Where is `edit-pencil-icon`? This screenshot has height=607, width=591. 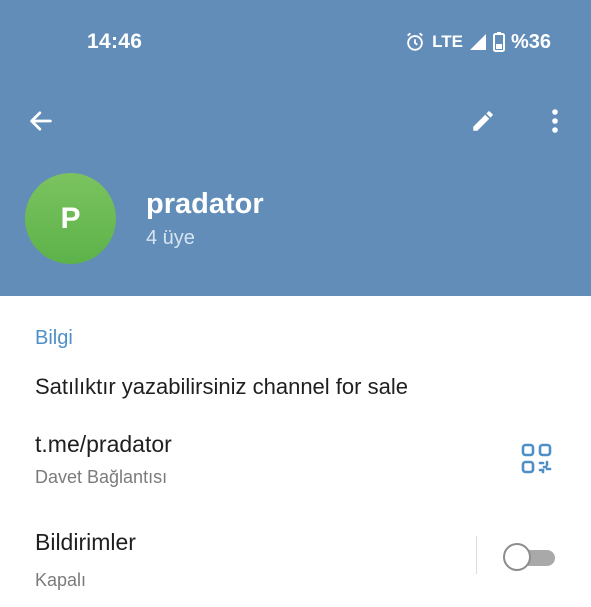 edit-pencil-icon is located at coordinates (483, 121).